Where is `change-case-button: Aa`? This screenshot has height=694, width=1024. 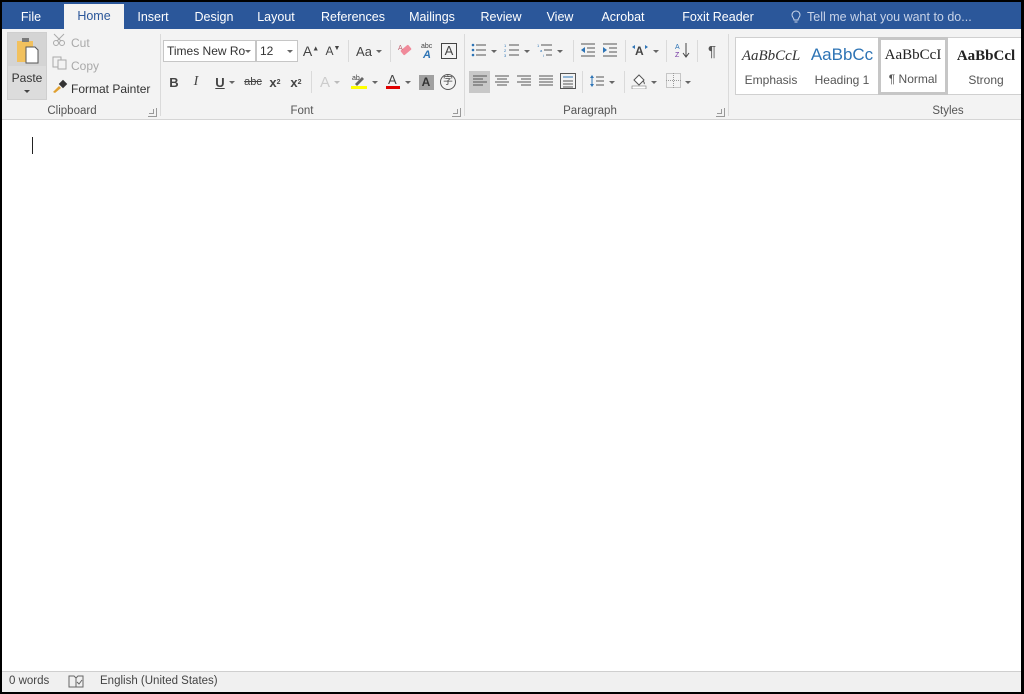 change-case-button: Aa is located at coordinates (369, 51).